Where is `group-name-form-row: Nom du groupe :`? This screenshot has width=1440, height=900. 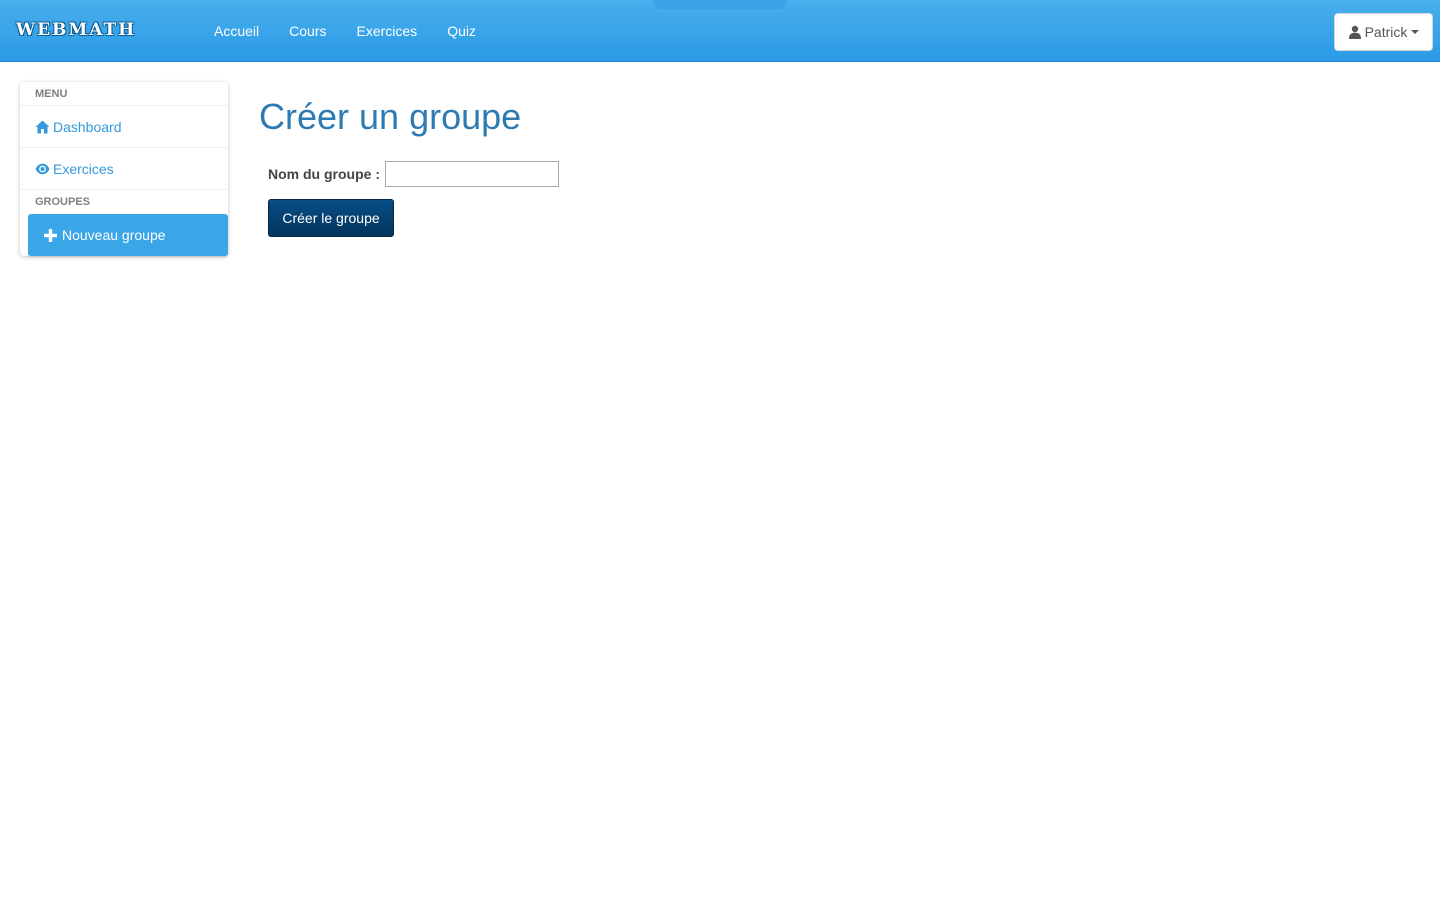 group-name-form-row: Nom du groupe : is located at coordinates (413, 174).